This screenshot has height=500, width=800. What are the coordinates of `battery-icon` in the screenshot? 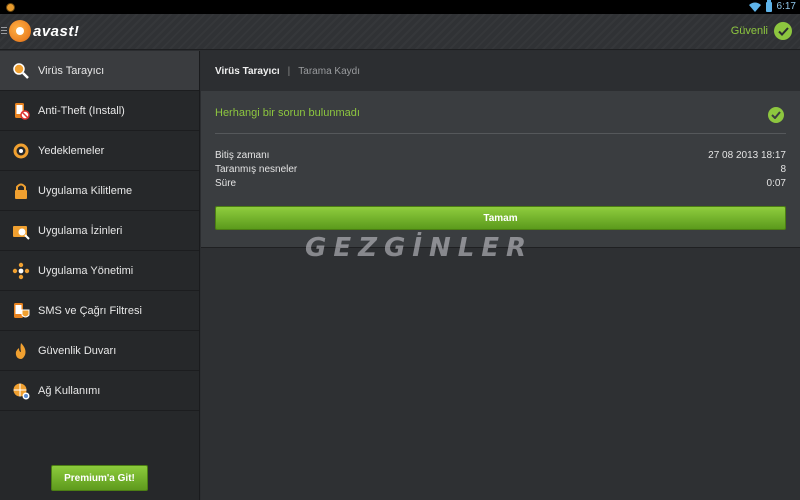 It's located at (768, 6).